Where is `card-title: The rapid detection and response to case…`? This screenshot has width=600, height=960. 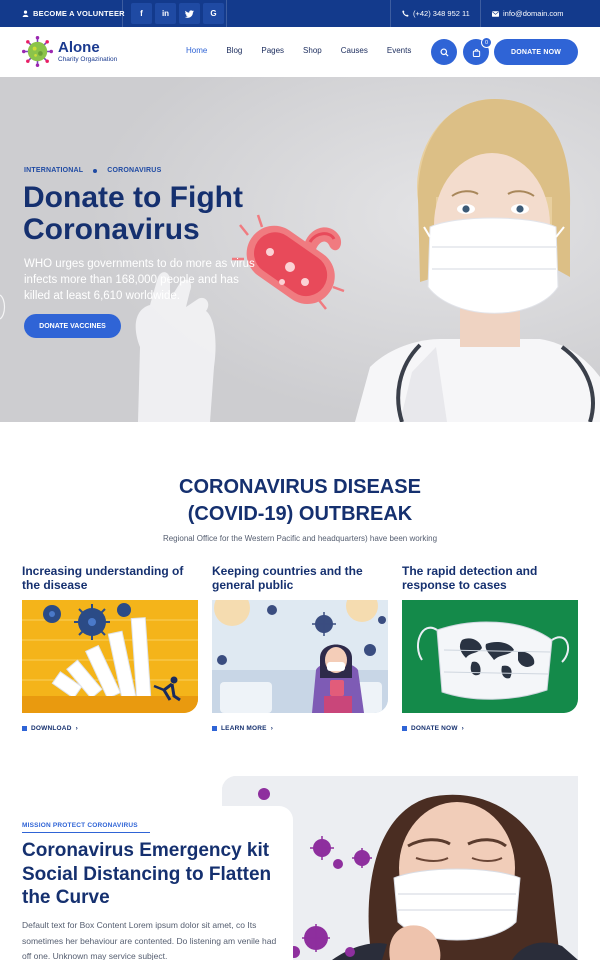
card-title: The rapid detection and response to case… is located at coordinates (490, 579).